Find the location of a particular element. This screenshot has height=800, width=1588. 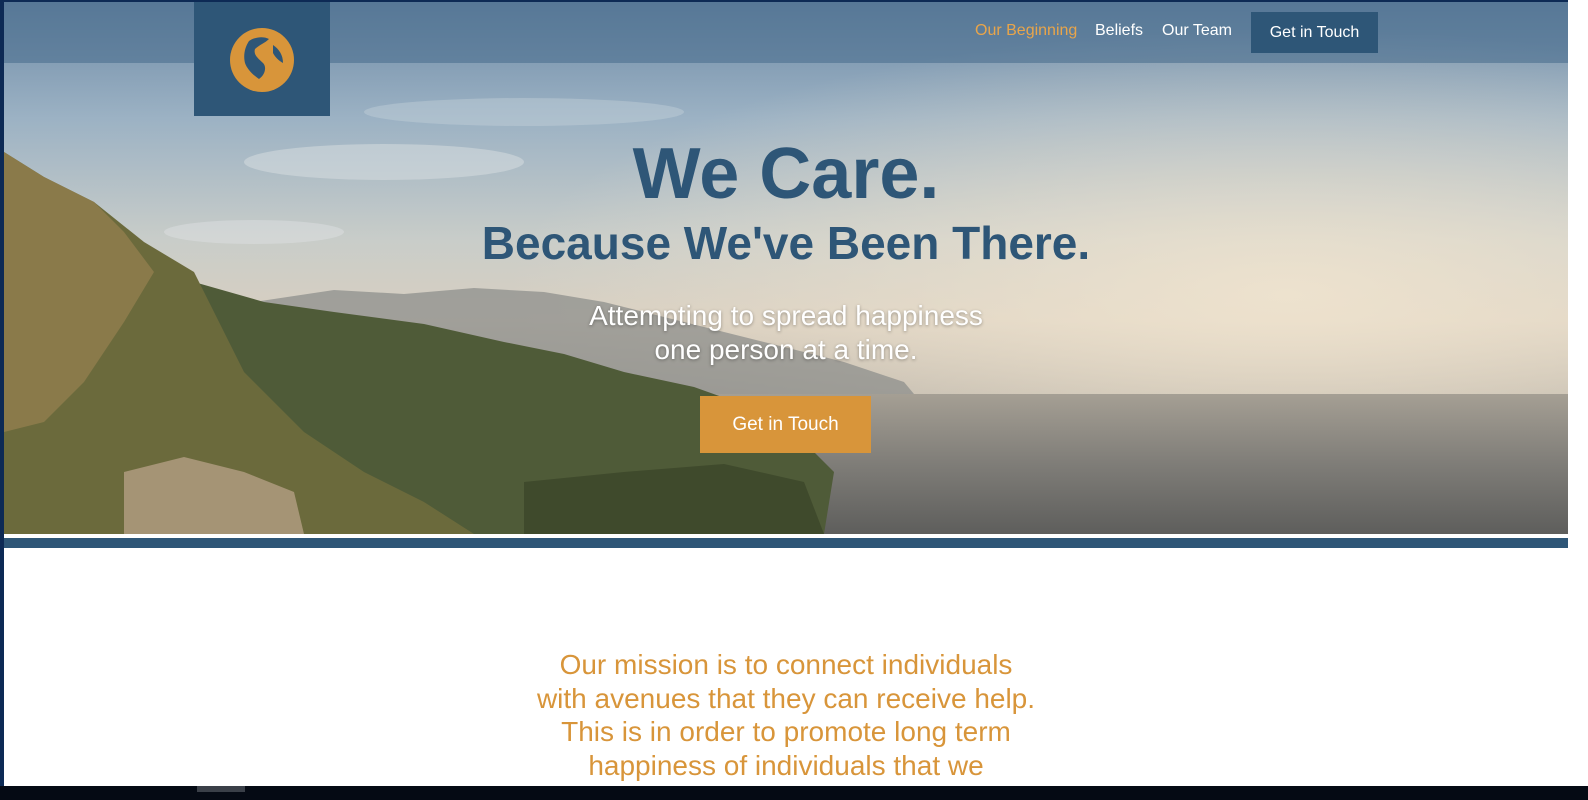

section-divider is located at coordinates (786, 543).